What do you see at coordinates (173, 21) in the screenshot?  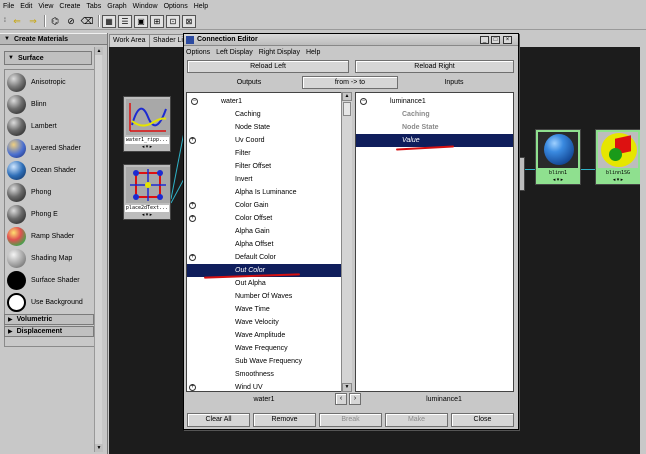 I see `graph-input-icon: ⊡` at bounding box center [173, 21].